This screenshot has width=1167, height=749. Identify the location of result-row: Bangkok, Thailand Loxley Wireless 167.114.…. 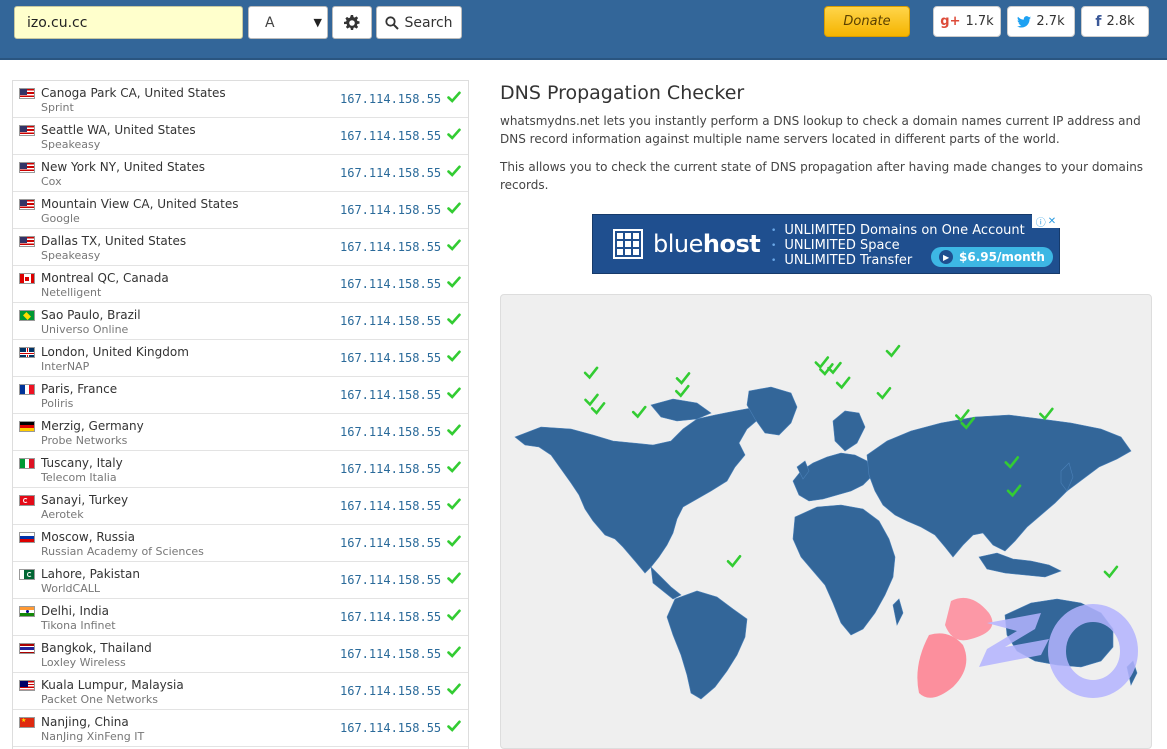
(240, 654).